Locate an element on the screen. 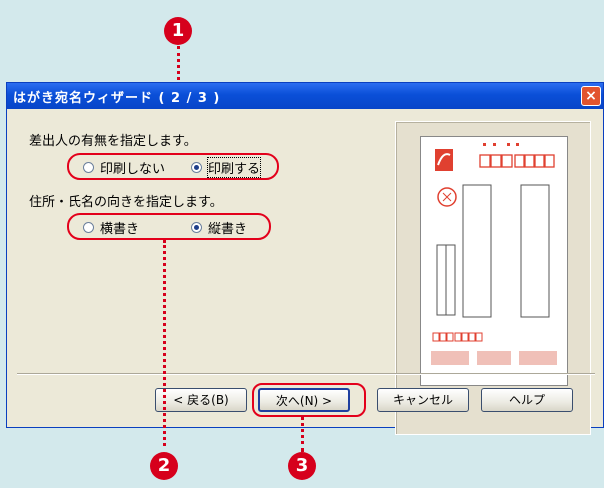 This screenshot has width=604, height=488. title-bar: はがき宛名ウィザード ( 2 / 3 ) × is located at coordinates (305, 96).